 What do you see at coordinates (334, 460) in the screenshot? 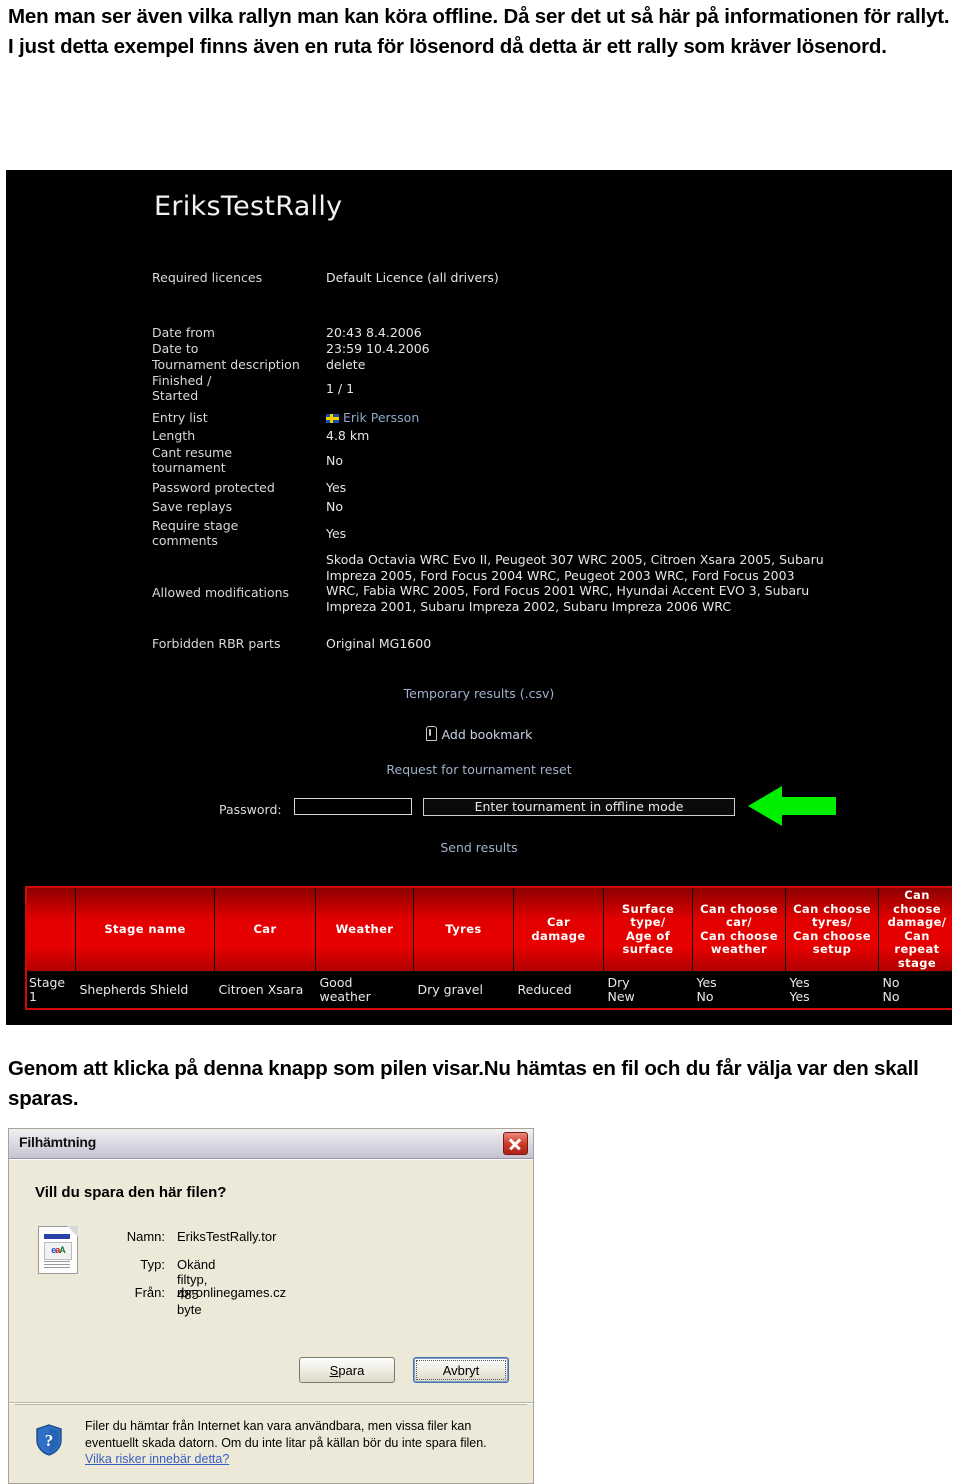
I see `detail-value-cant-resume: No` at bounding box center [334, 460].